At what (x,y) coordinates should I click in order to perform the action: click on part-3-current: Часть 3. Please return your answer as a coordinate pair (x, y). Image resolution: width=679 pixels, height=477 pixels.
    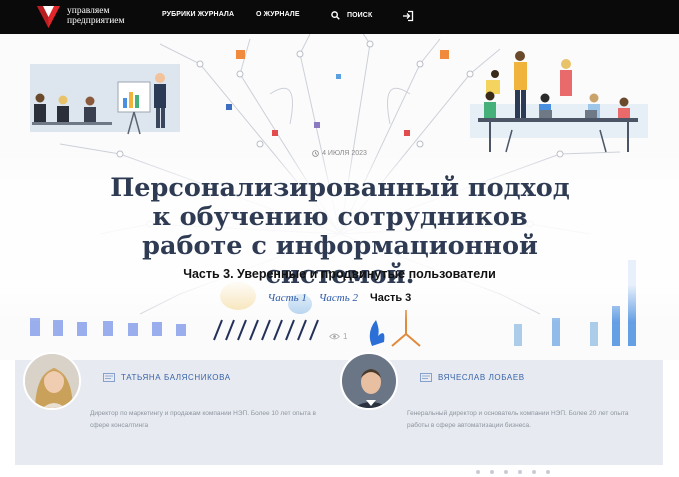
    Looking at the image, I should click on (391, 298).